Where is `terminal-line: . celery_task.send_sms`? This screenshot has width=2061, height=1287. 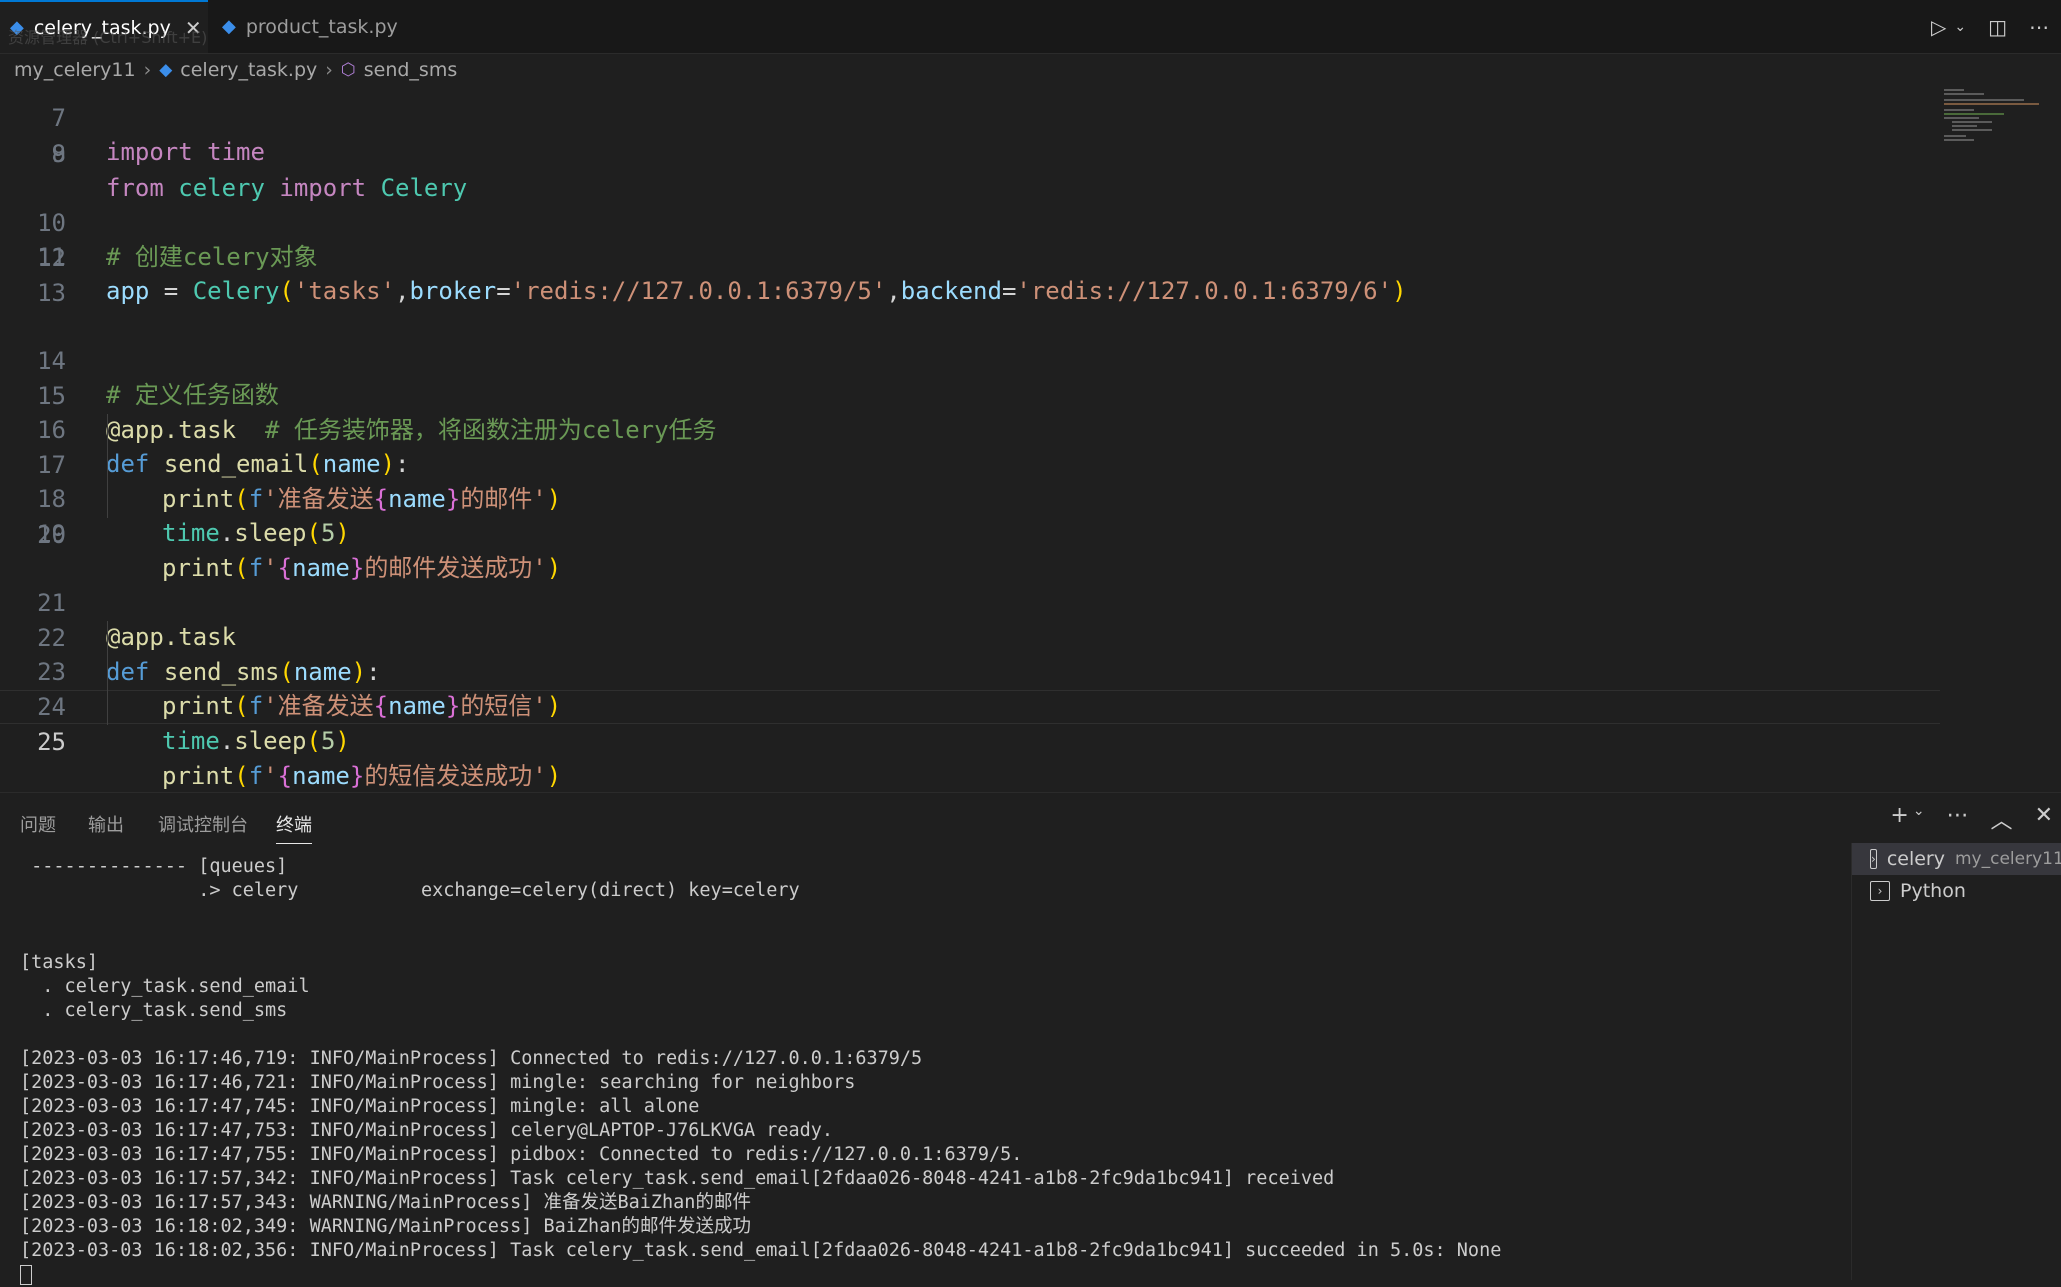
terminal-line: . celery_task.send_sms is located at coordinates (154, 1010).